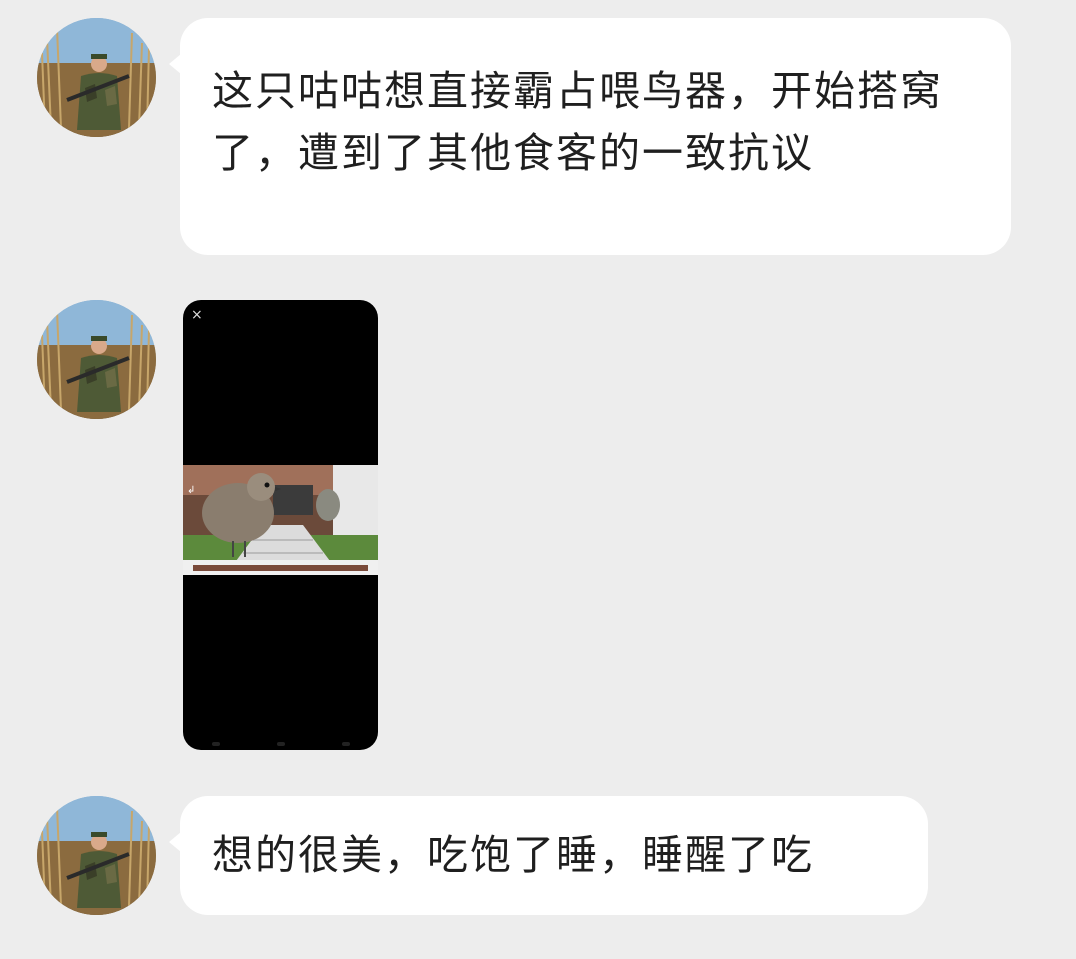 Image resolution: width=1076 pixels, height=959 pixels. What do you see at coordinates (197, 315) in the screenshot?
I see `close-icon: ×` at bounding box center [197, 315].